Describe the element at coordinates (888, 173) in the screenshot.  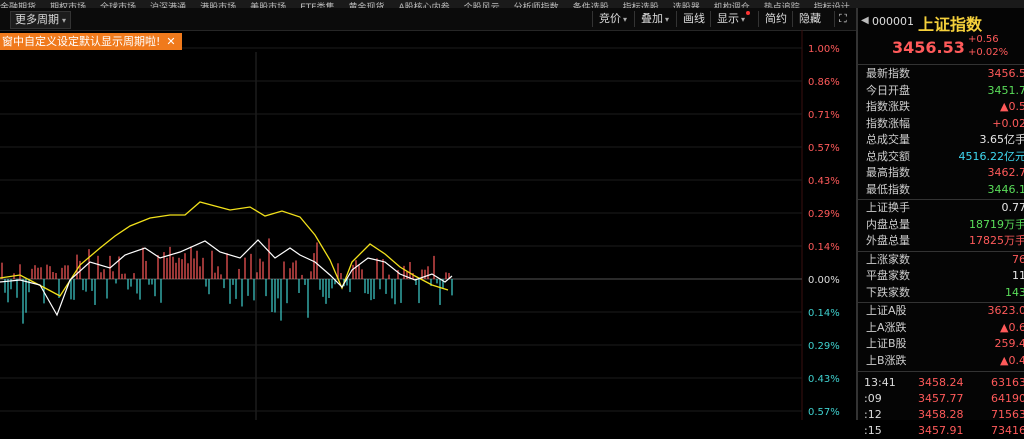
I see `stat-label: 最高指数` at that location.